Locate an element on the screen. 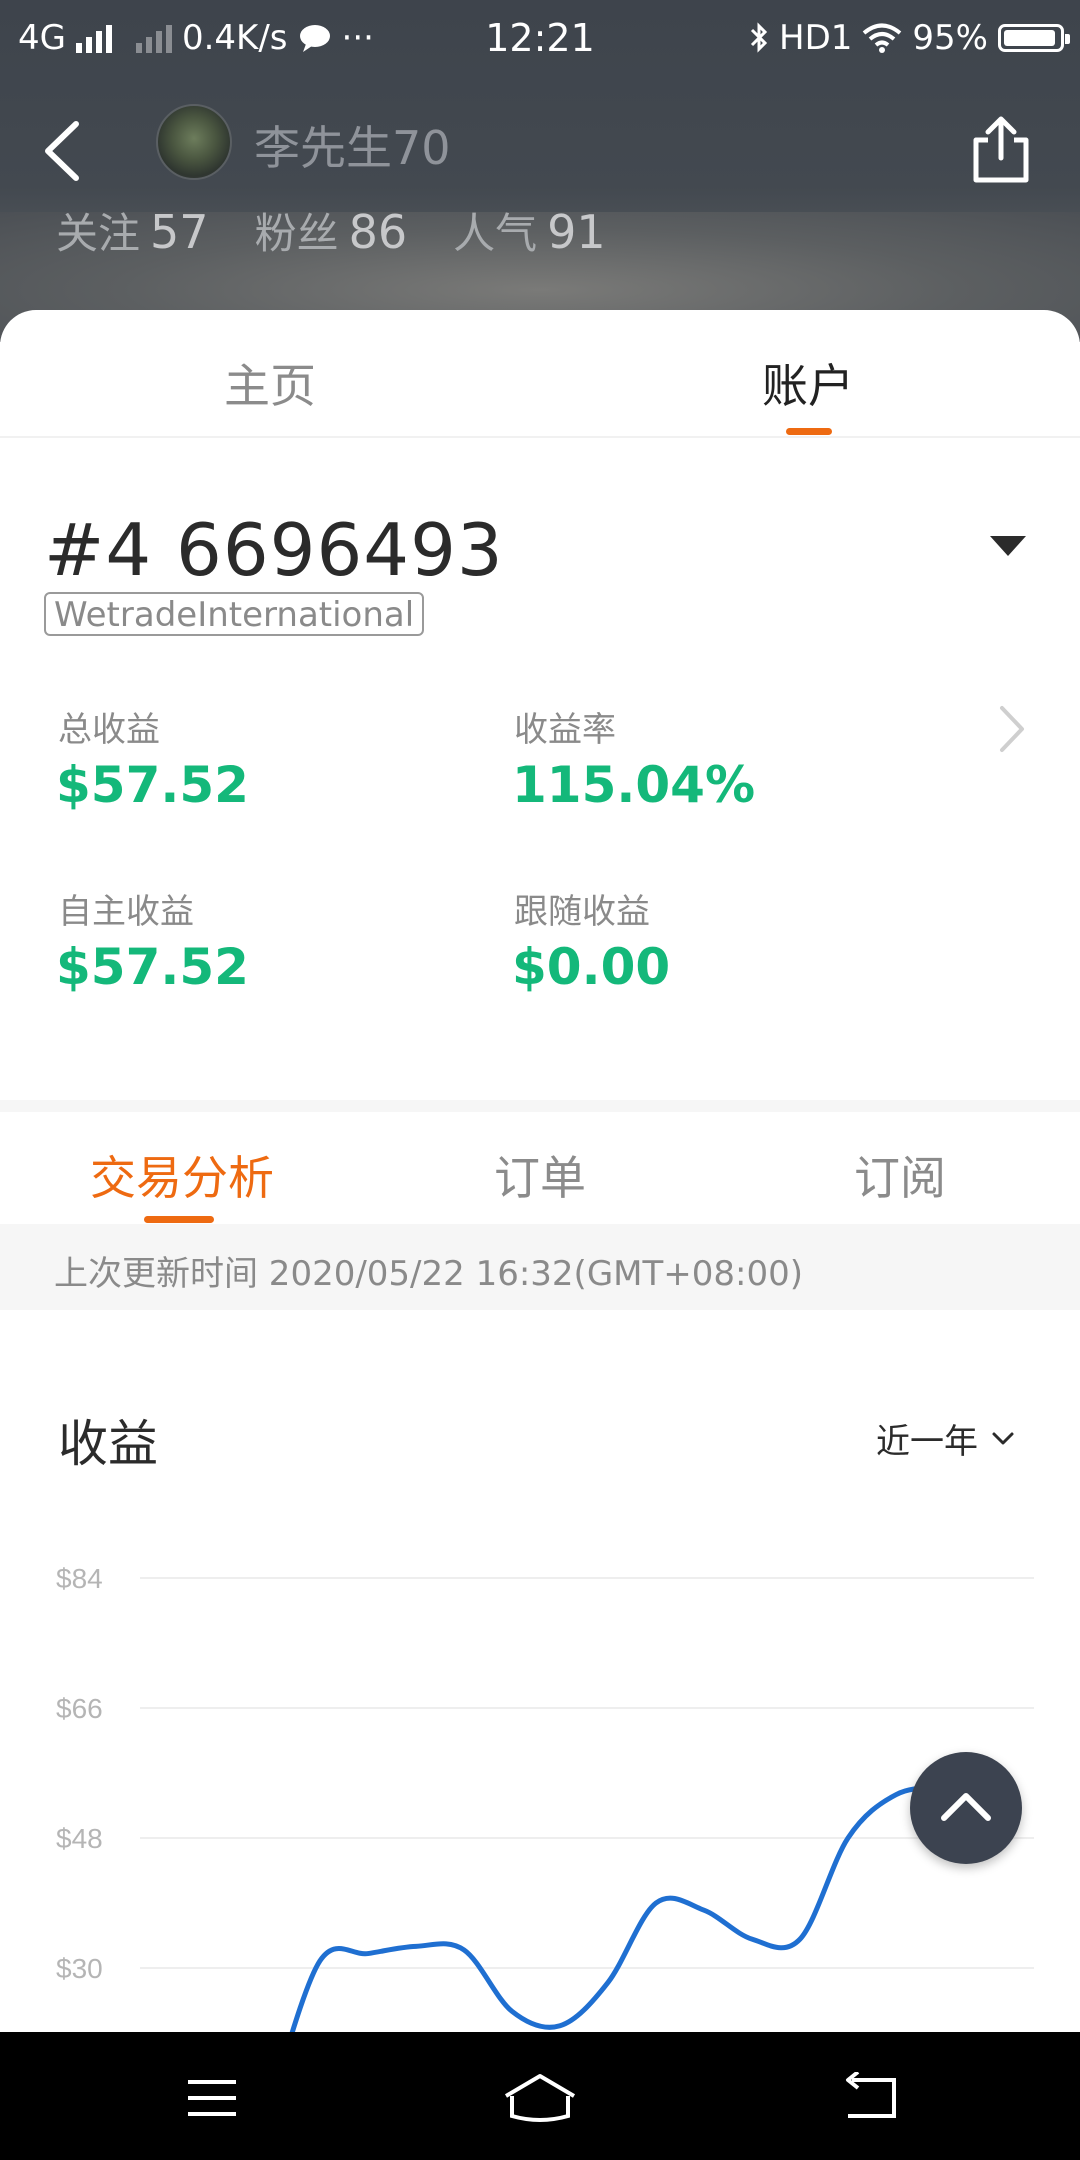 The height and width of the screenshot is (2160, 1080). return-rate-label: 收益率 is located at coordinates (565, 730).